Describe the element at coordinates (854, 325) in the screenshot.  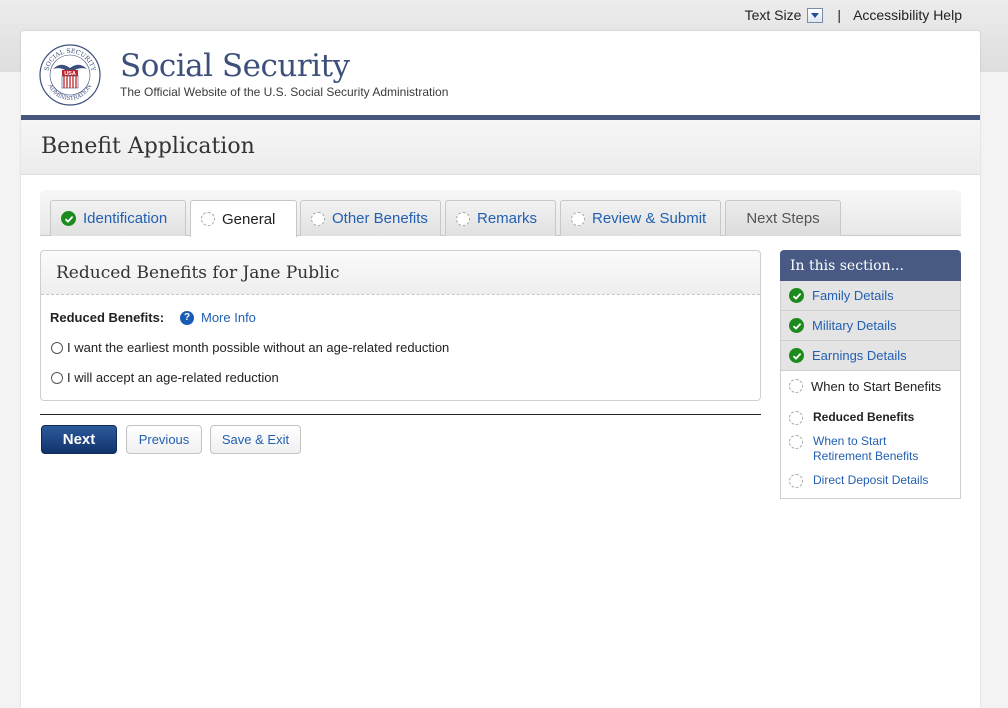
I see `side-item-label: Military Details` at that location.